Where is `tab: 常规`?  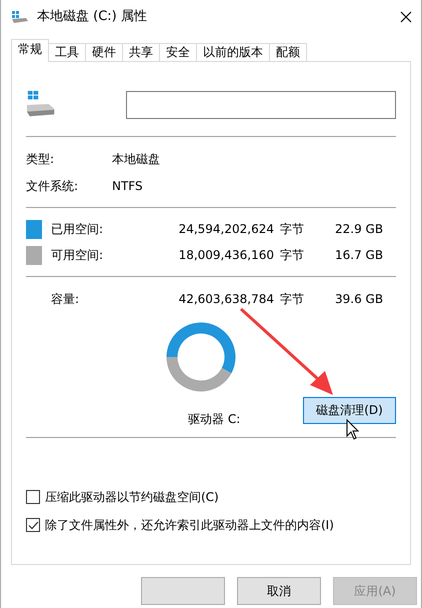
tab: 常规 is located at coordinates (30, 50).